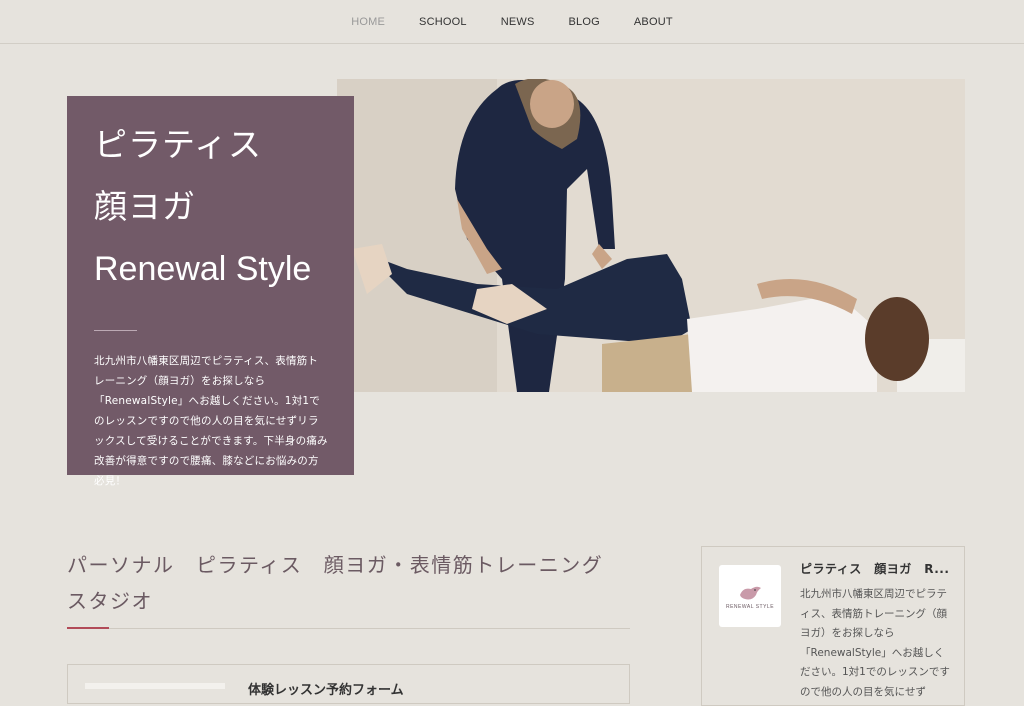 The height and width of the screenshot is (706, 1024). What do you see at coordinates (211, 207) in the screenshot?
I see `hero-title: ピラティス 顔ヨガ Renewal Style` at bounding box center [211, 207].